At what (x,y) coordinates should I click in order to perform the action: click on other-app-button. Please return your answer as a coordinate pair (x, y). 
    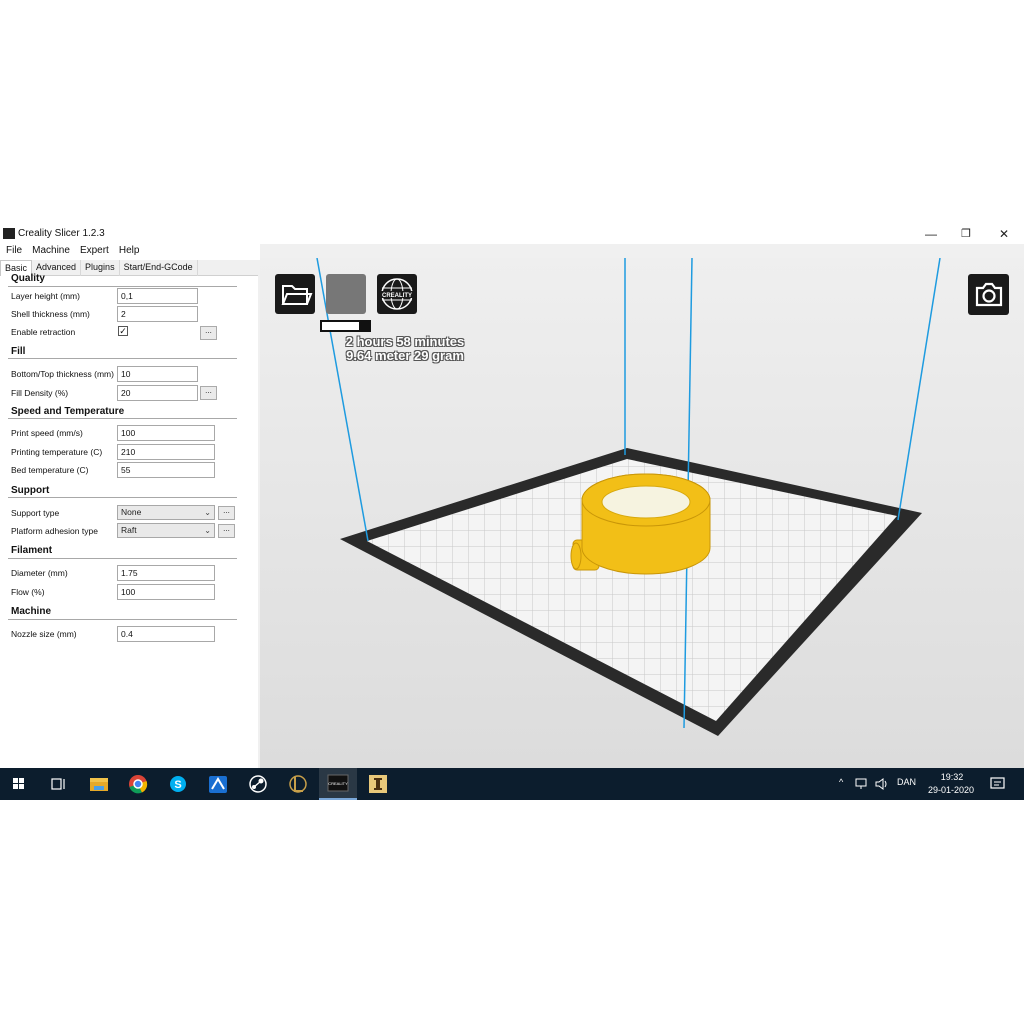
    Looking at the image, I should click on (378, 784).